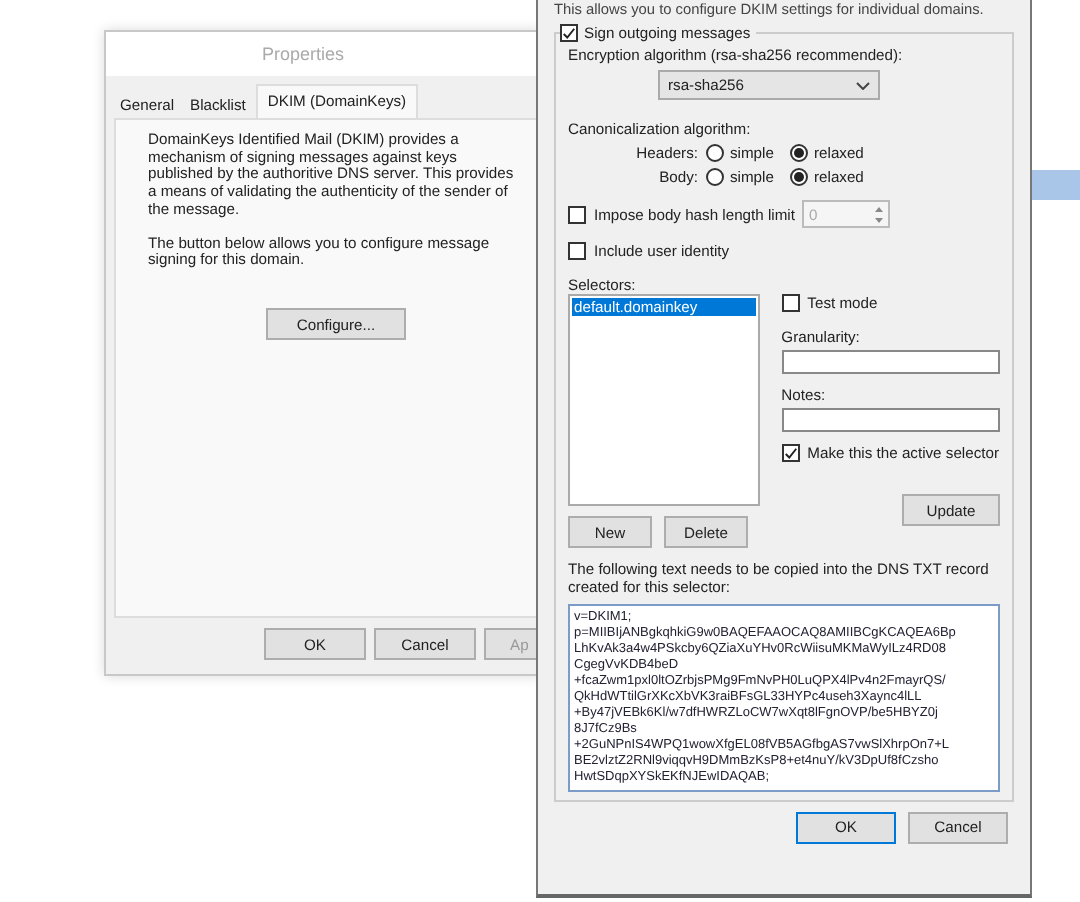 This screenshot has width=1080, height=902. Describe the element at coordinates (569, 33) in the screenshot. I see `sign-checkbox` at that location.